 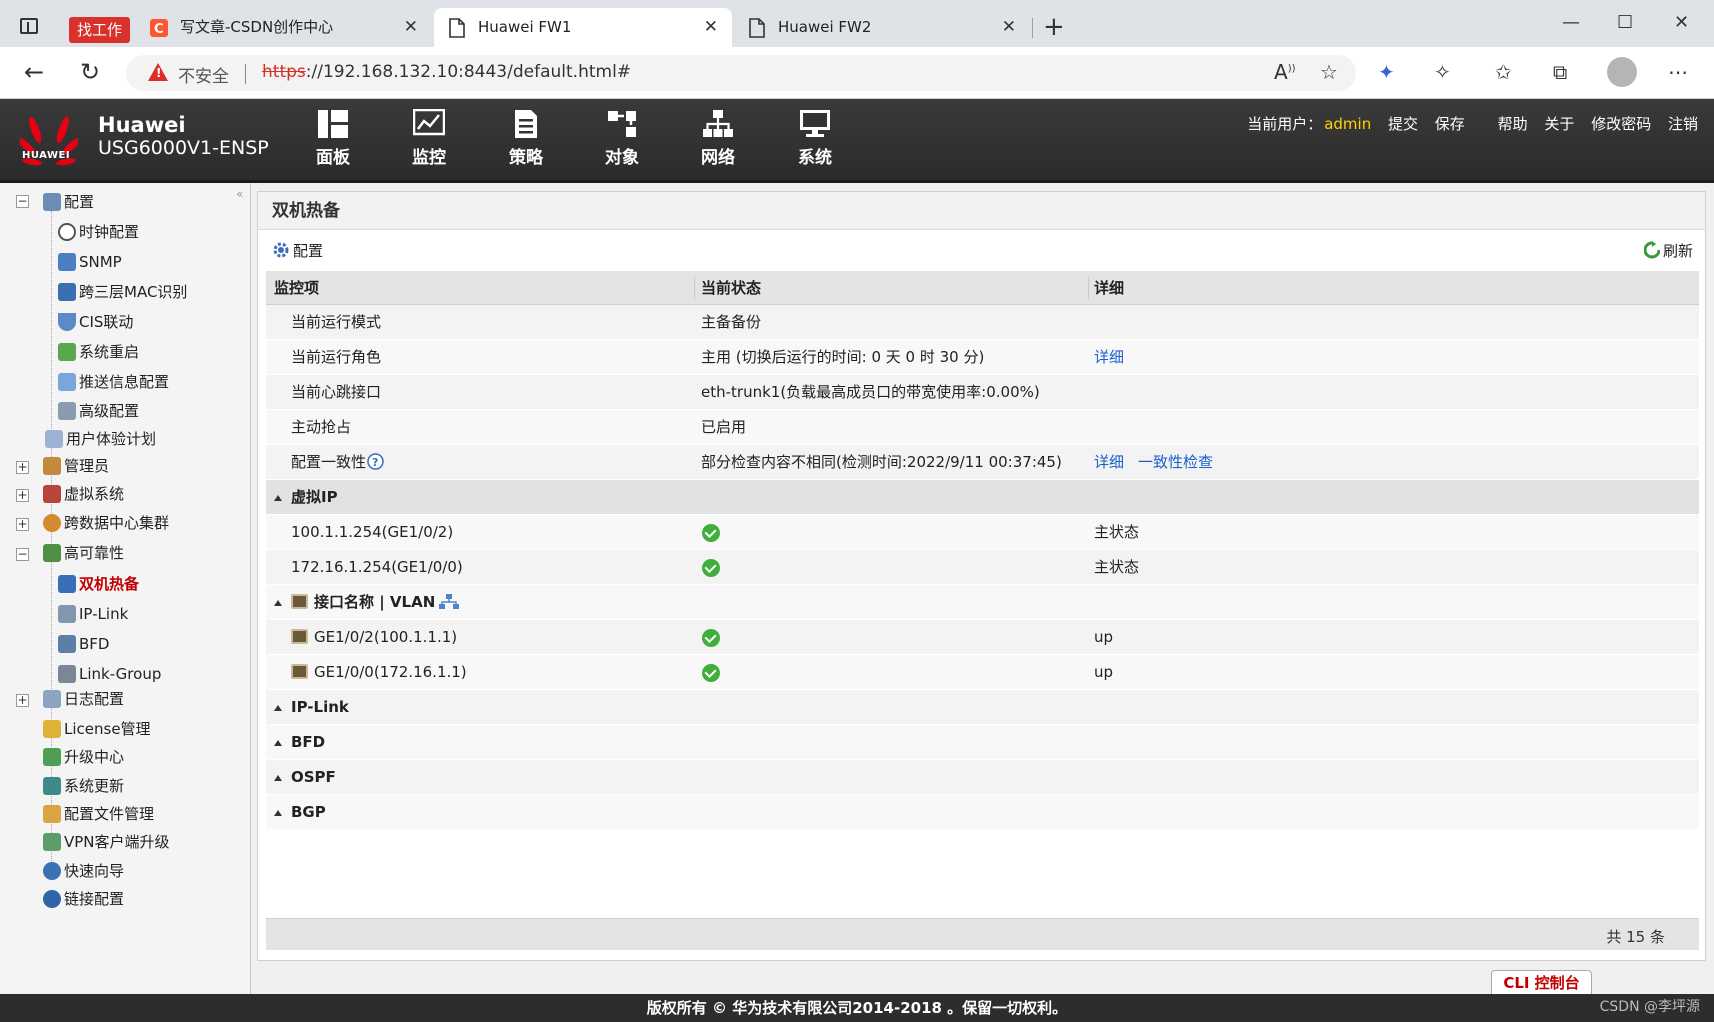 I want to click on change-password-link: 修改密码, so click(x=1621, y=124).